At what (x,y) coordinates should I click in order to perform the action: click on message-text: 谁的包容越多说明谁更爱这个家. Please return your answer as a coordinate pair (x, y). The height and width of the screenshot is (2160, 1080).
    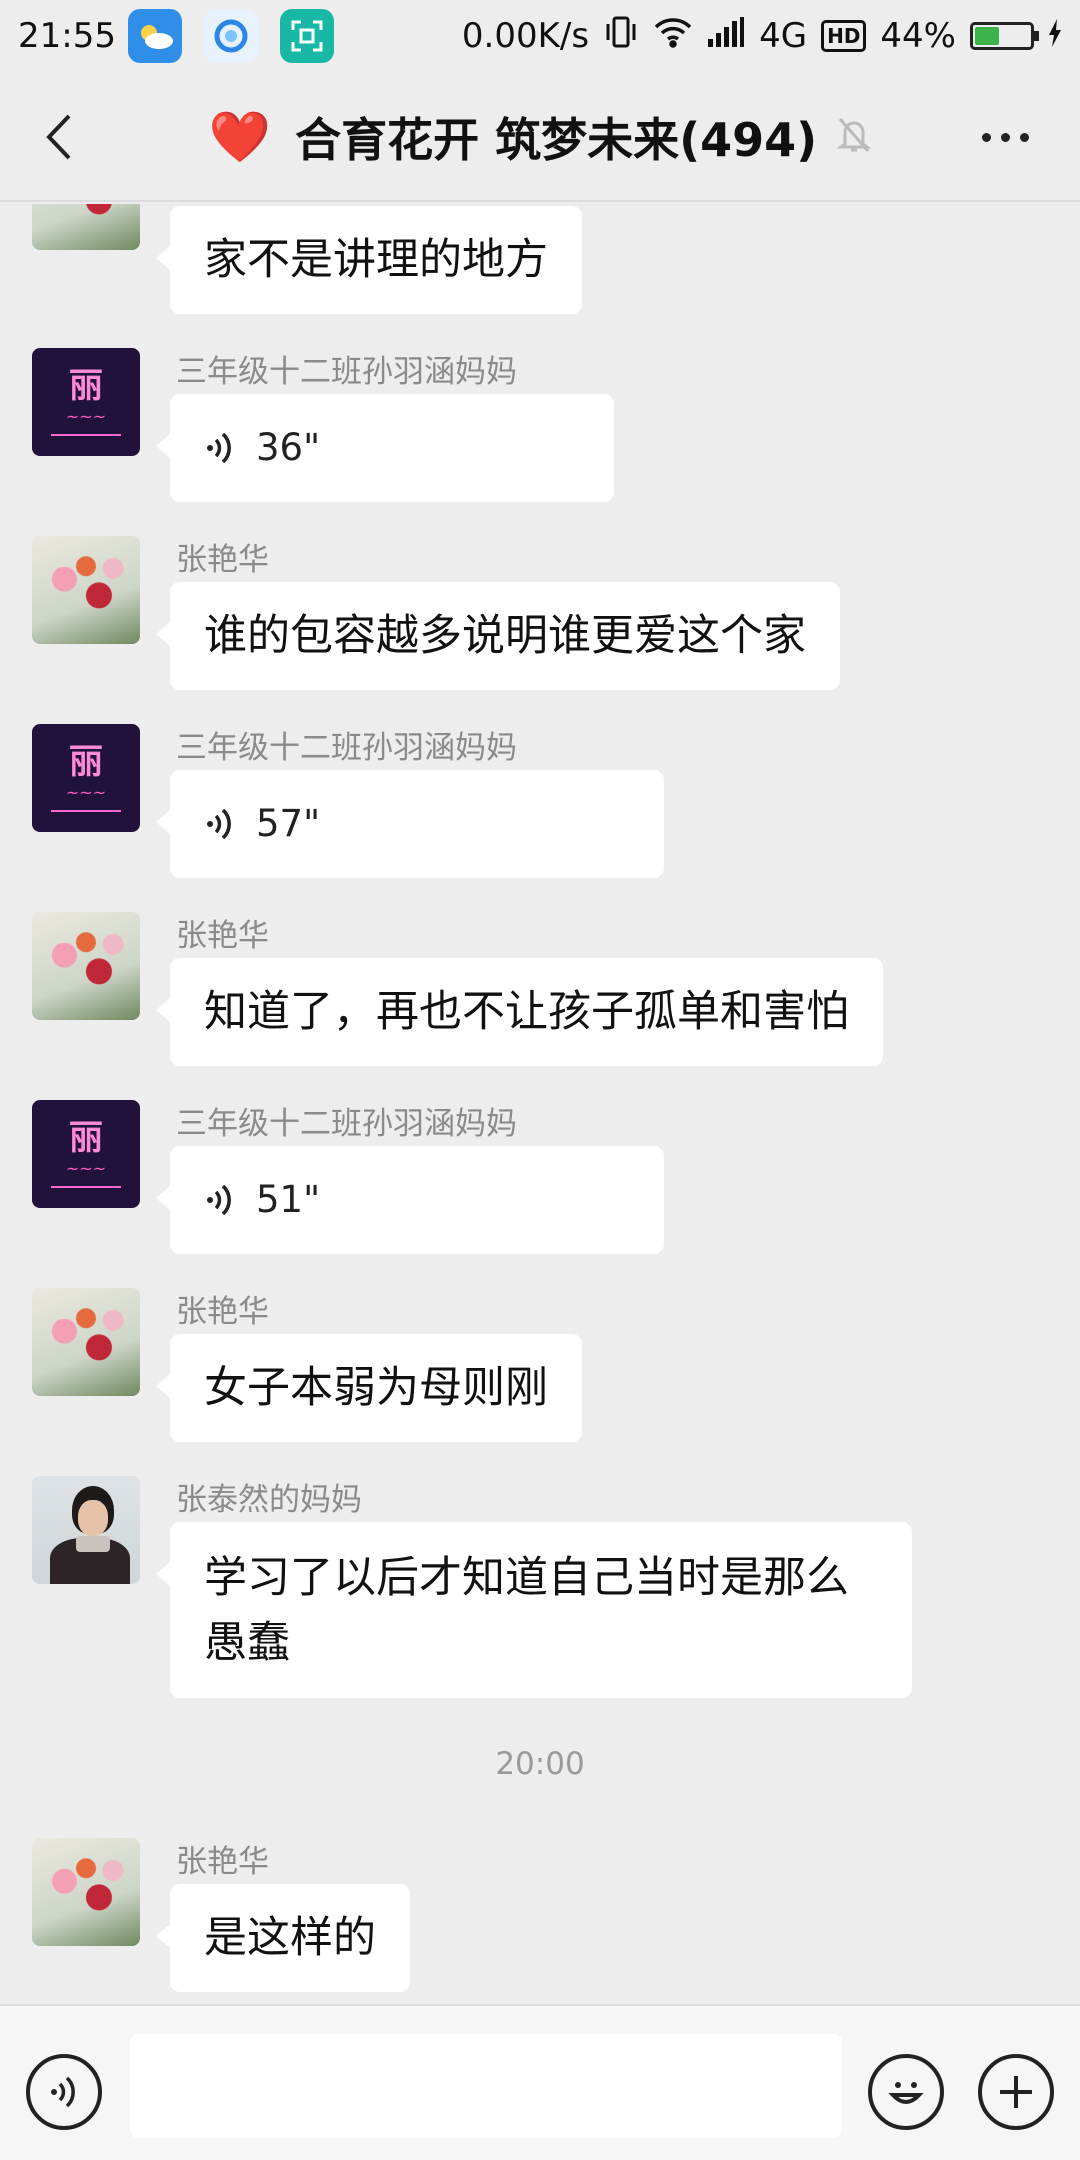
    Looking at the image, I should click on (505, 635).